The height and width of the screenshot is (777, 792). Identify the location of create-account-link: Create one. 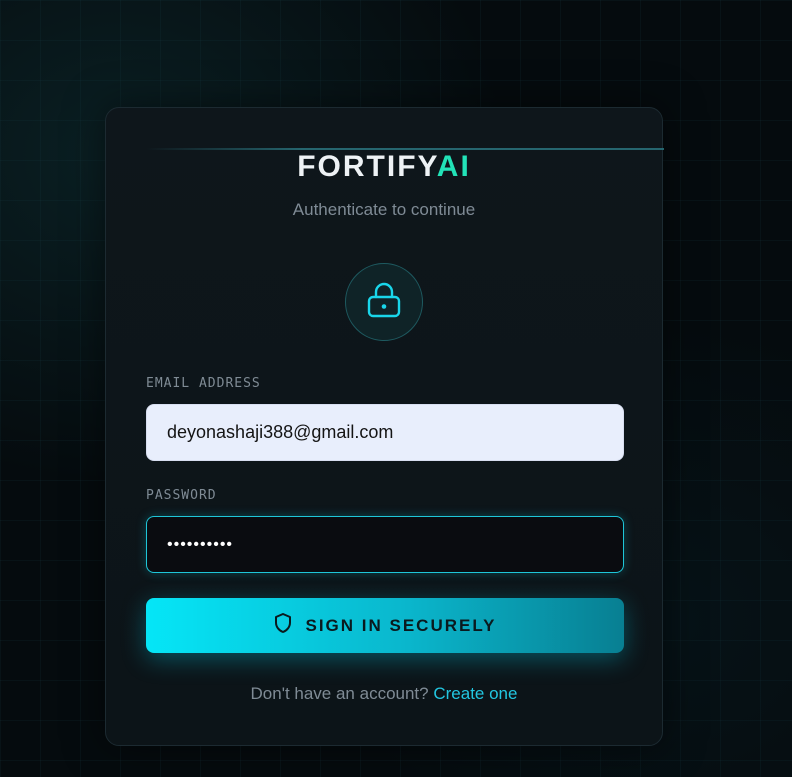
(475, 693).